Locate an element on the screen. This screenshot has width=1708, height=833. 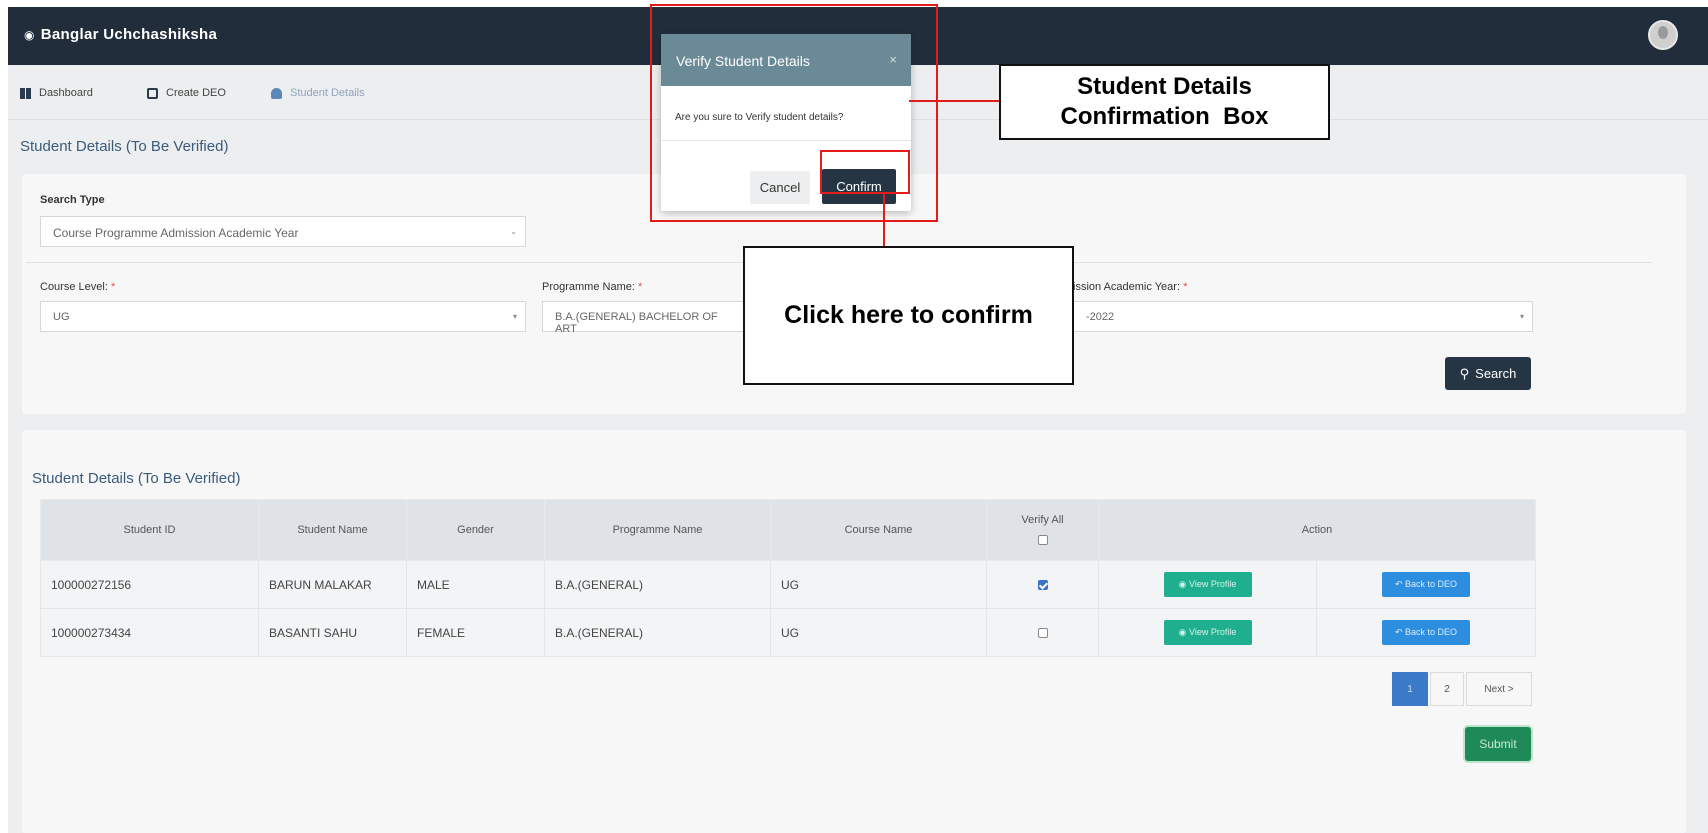
grid-icon is located at coordinates (25, 93).